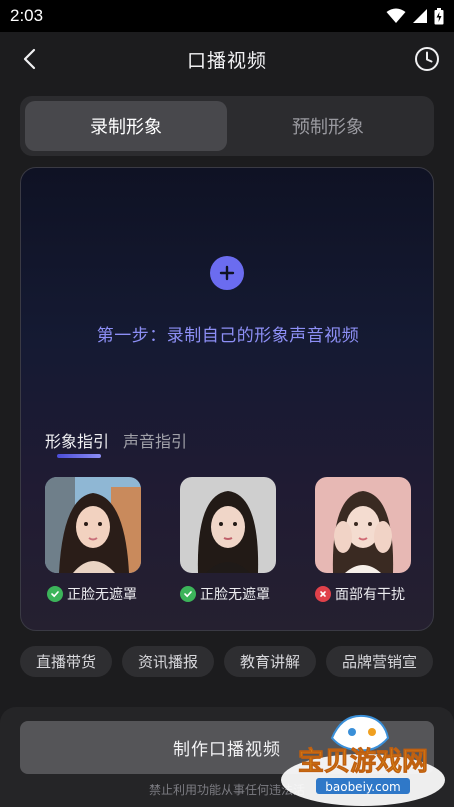 This screenshot has height=807, width=454. Describe the element at coordinates (370, 595) in the screenshot. I see `example-label-text-3: 面部有干扰` at that location.